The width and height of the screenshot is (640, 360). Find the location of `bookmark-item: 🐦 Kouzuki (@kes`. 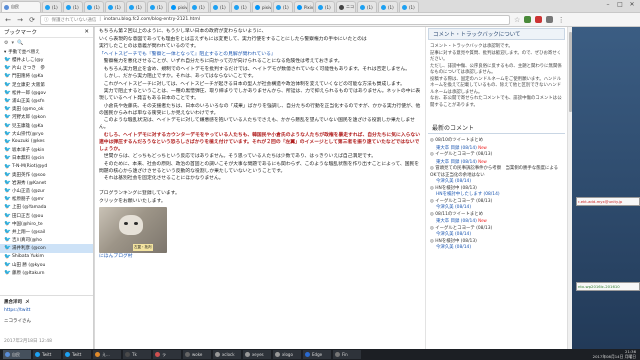

bookmark-item: 🐦 Kouzuki (@kes is located at coordinates (46, 142).